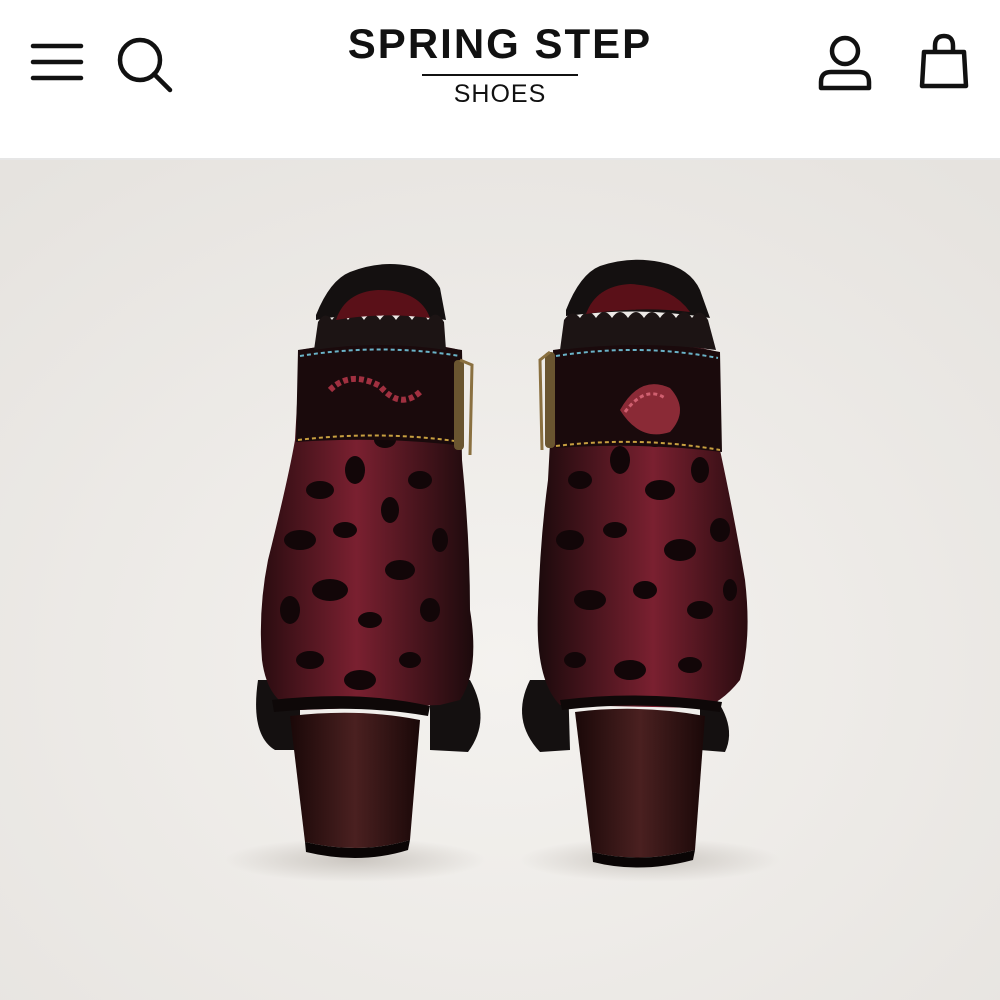 Image resolution: width=1000 pixels, height=1000 pixels. I want to click on search-icon, so click(145, 65).